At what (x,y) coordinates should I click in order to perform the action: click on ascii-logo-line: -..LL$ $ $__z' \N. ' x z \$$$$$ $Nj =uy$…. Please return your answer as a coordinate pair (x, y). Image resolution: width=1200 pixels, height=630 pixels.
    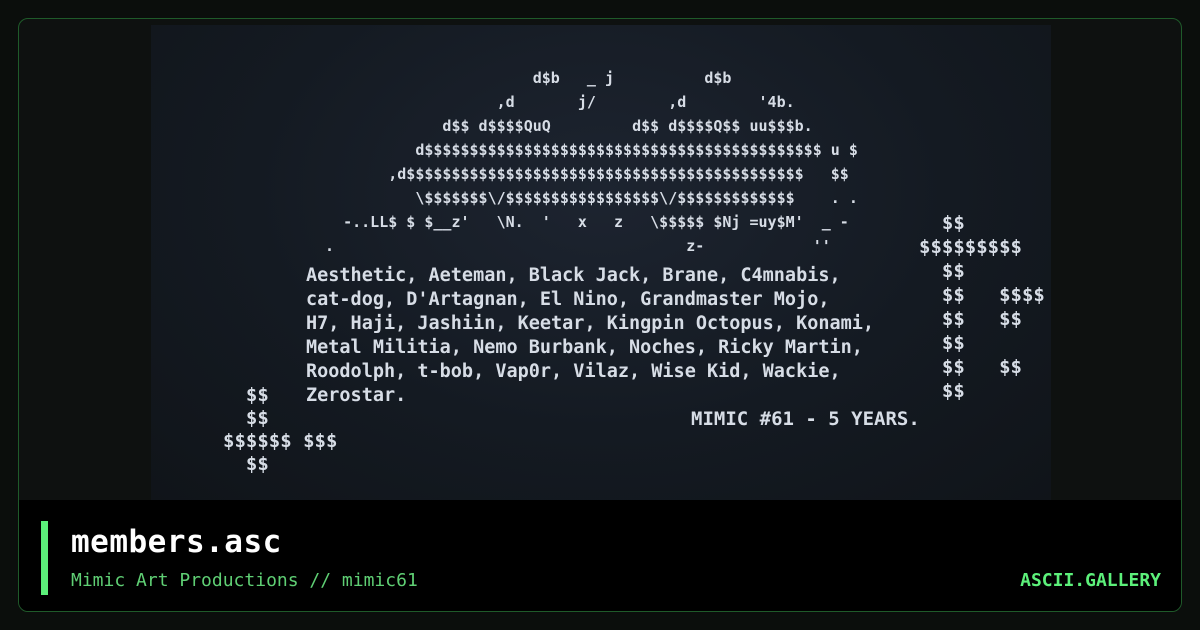
    Looking at the image, I should click on (582, 222).